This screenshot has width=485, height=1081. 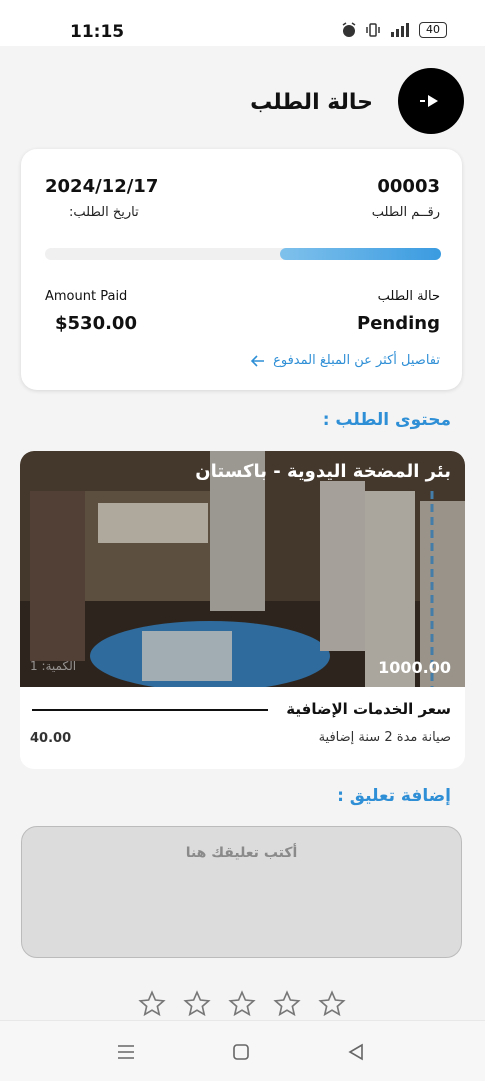 I want to click on back-play-icon, so click(x=429, y=101).